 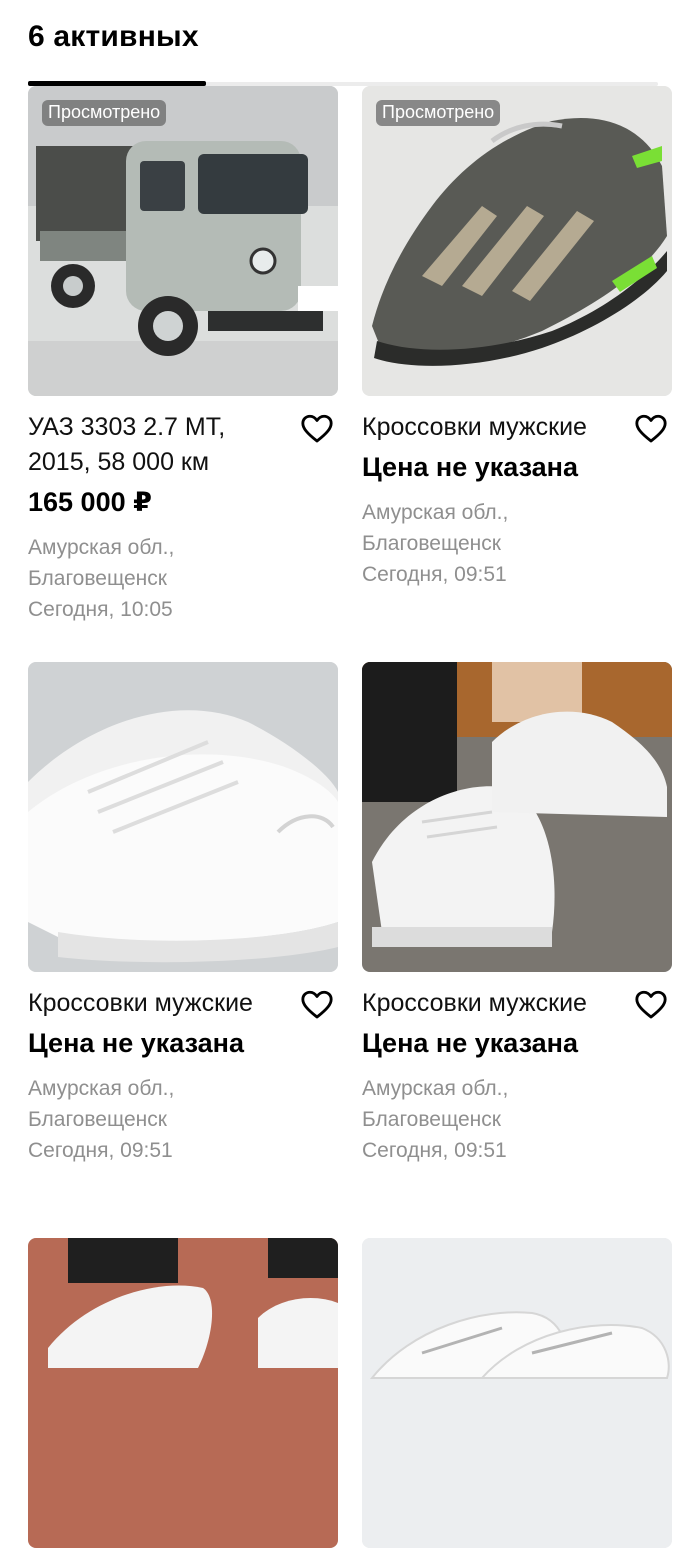 I want to click on white-sneakers-image, so click(x=183, y=817).